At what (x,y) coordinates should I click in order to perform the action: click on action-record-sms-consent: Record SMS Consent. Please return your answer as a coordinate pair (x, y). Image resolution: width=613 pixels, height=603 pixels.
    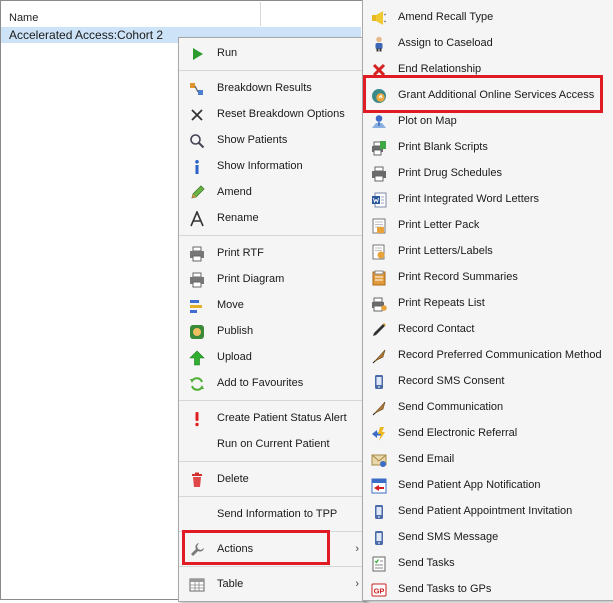
    Looking at the image, I should click on (488, 382).